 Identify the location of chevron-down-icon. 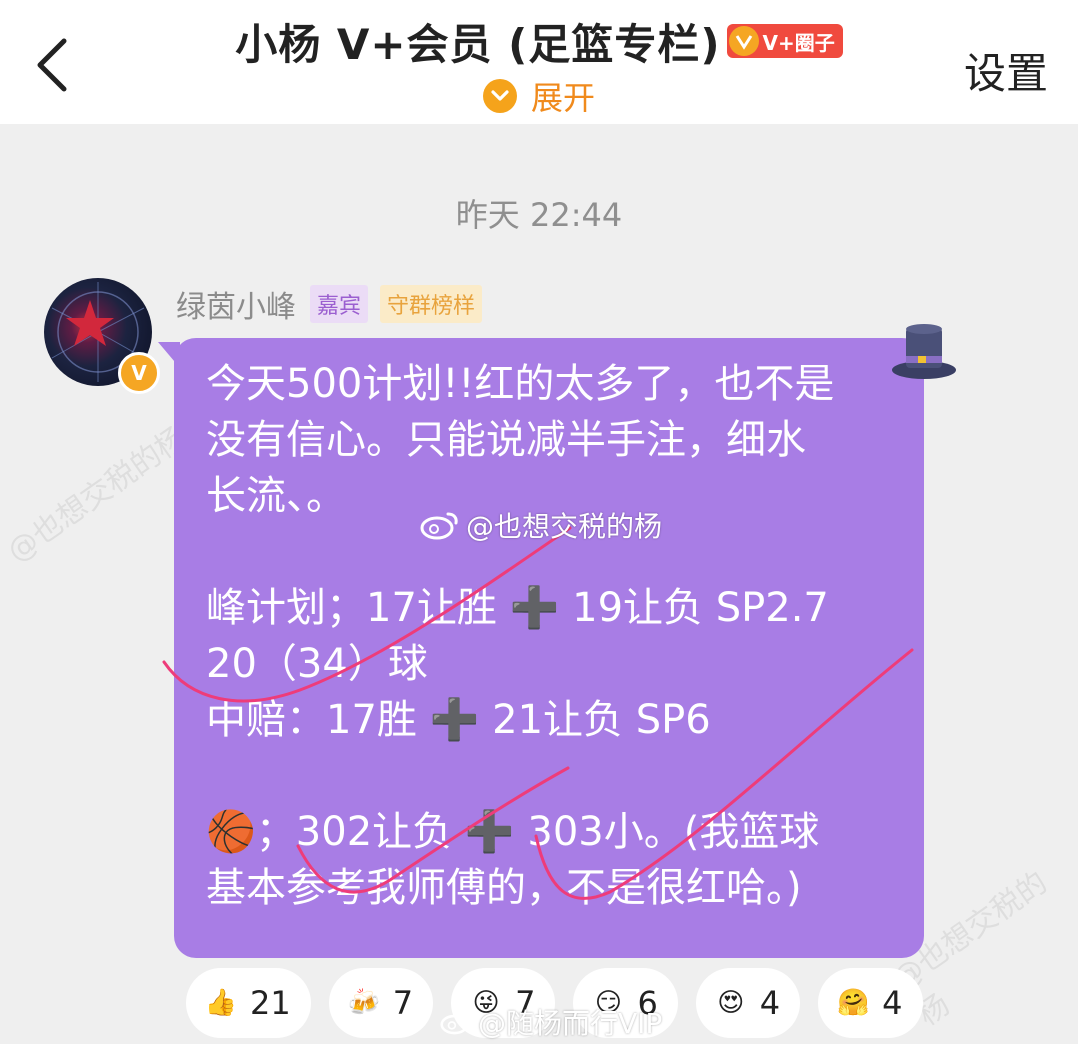
(499, 96).